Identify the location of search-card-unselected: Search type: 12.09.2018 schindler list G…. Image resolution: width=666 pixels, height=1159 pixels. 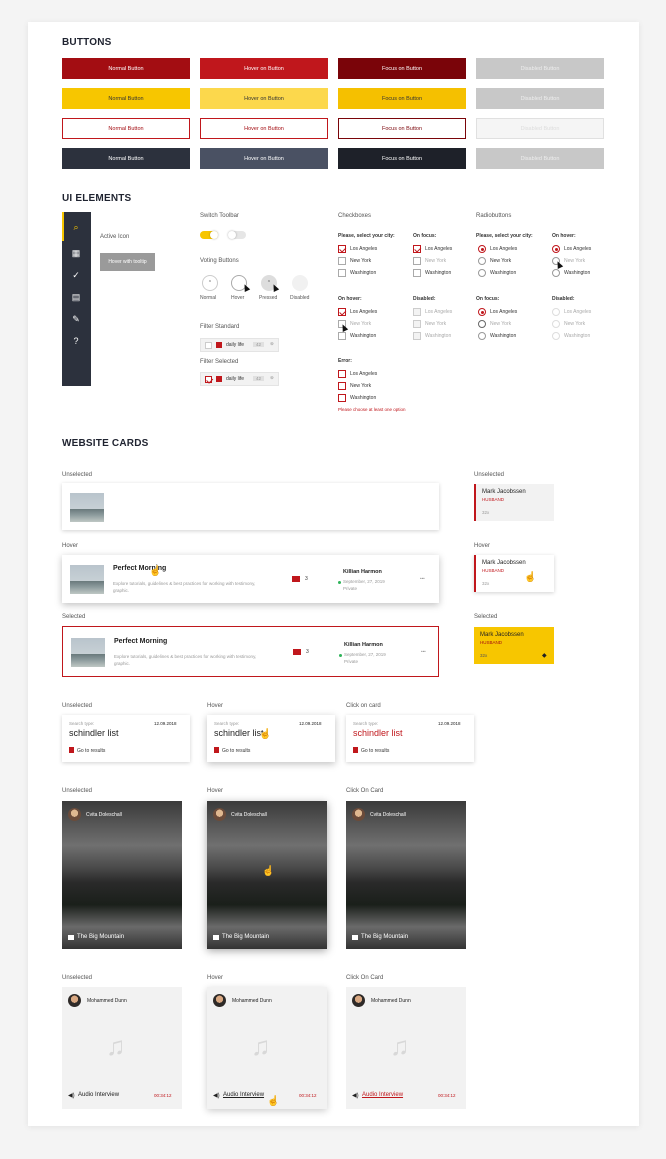
(126, 738).